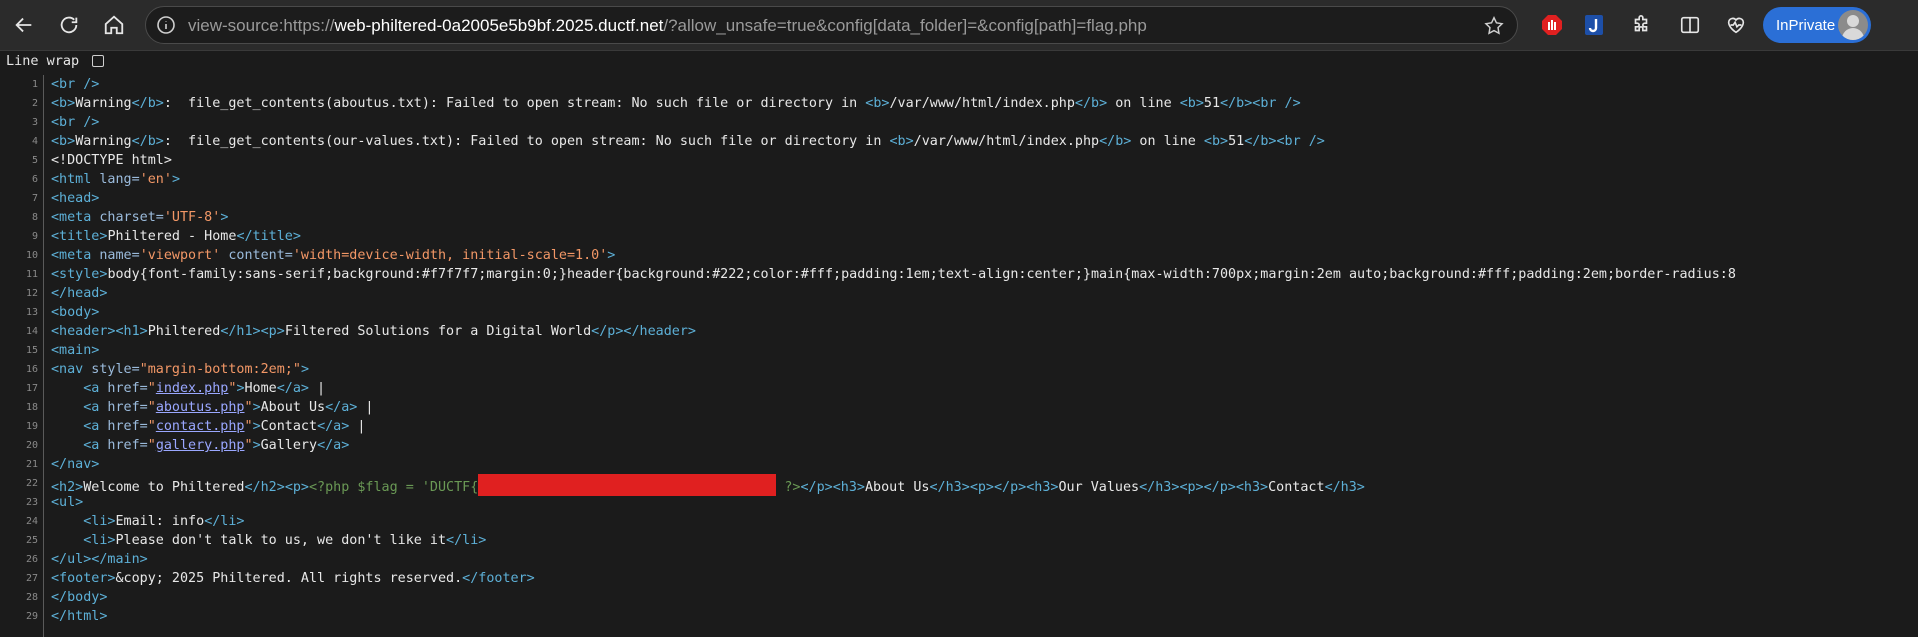 This screenshot has height=637, width=1918. Describe the element at coordinates (31, 521) in the screenshot. I see `line-number: 24` at that location.